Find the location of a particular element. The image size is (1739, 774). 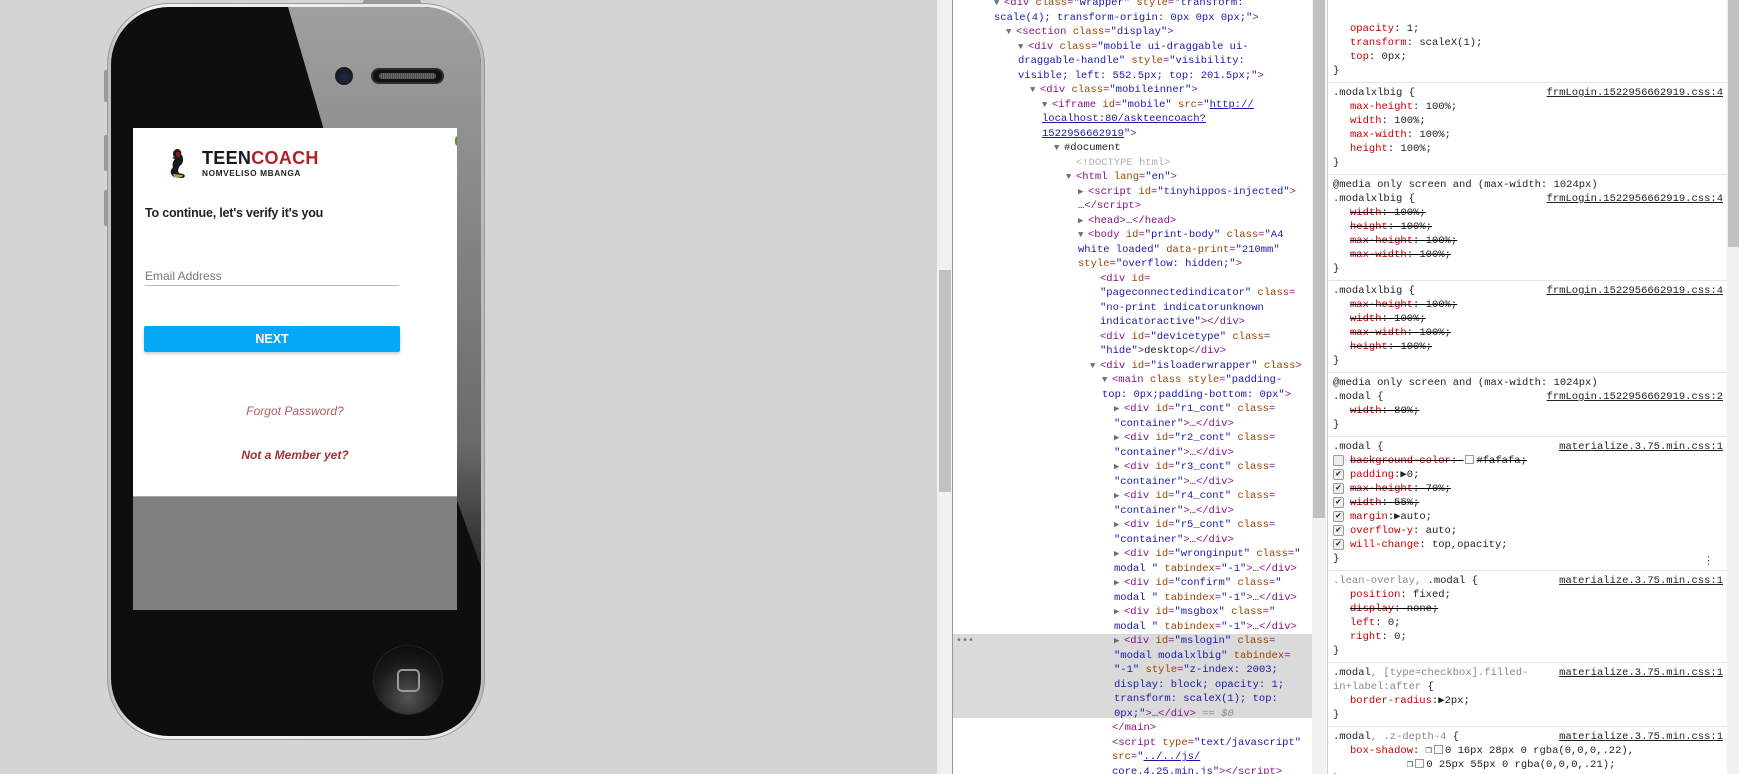

forgot-password-link: Forgot Password? is located at coordinates (295, 411).